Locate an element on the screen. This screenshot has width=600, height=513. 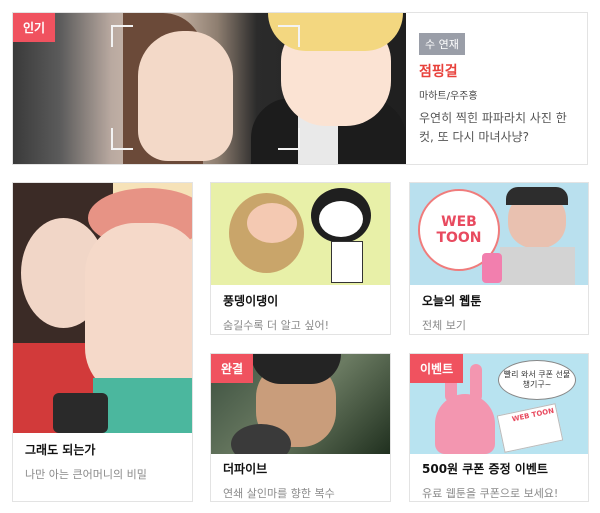
speech-bubble: 빨리 와서 쿠폰 선물 챙기구~ is located at coordinates (537, 380).